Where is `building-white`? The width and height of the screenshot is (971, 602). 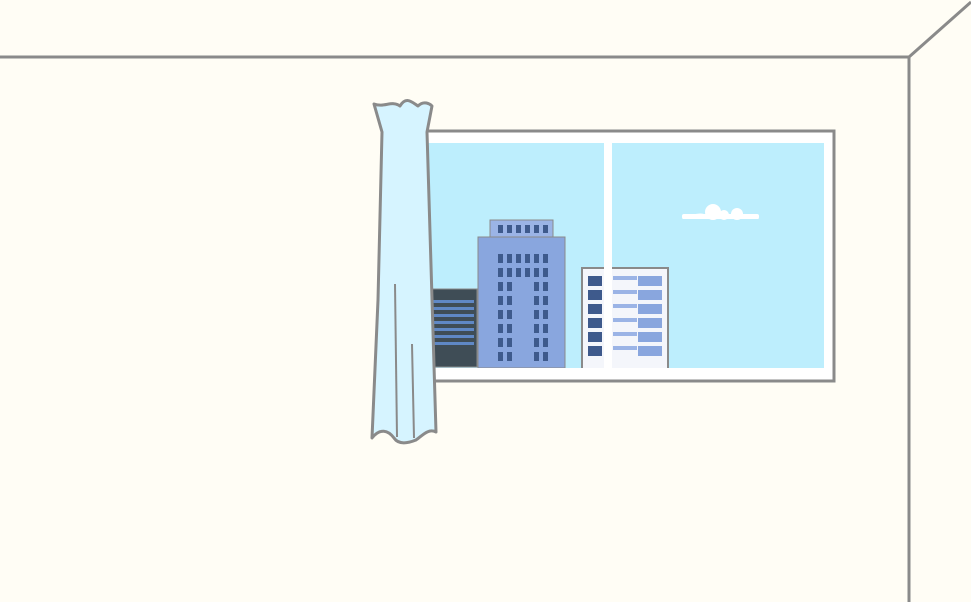
building-white is located at coordinates (625, 319).